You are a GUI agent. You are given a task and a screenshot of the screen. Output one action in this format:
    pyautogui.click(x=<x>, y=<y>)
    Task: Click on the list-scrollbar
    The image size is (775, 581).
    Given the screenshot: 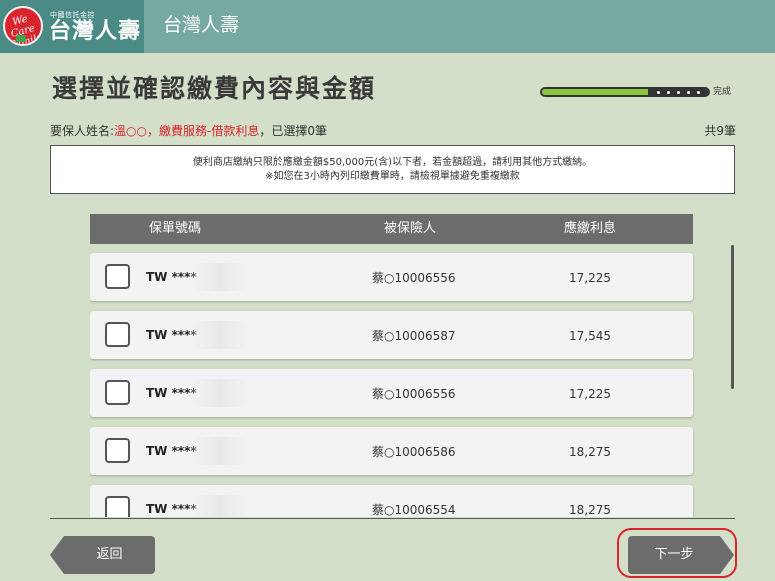 What is the action you would take?
    pyautogui.click(x=732, y=317)
    